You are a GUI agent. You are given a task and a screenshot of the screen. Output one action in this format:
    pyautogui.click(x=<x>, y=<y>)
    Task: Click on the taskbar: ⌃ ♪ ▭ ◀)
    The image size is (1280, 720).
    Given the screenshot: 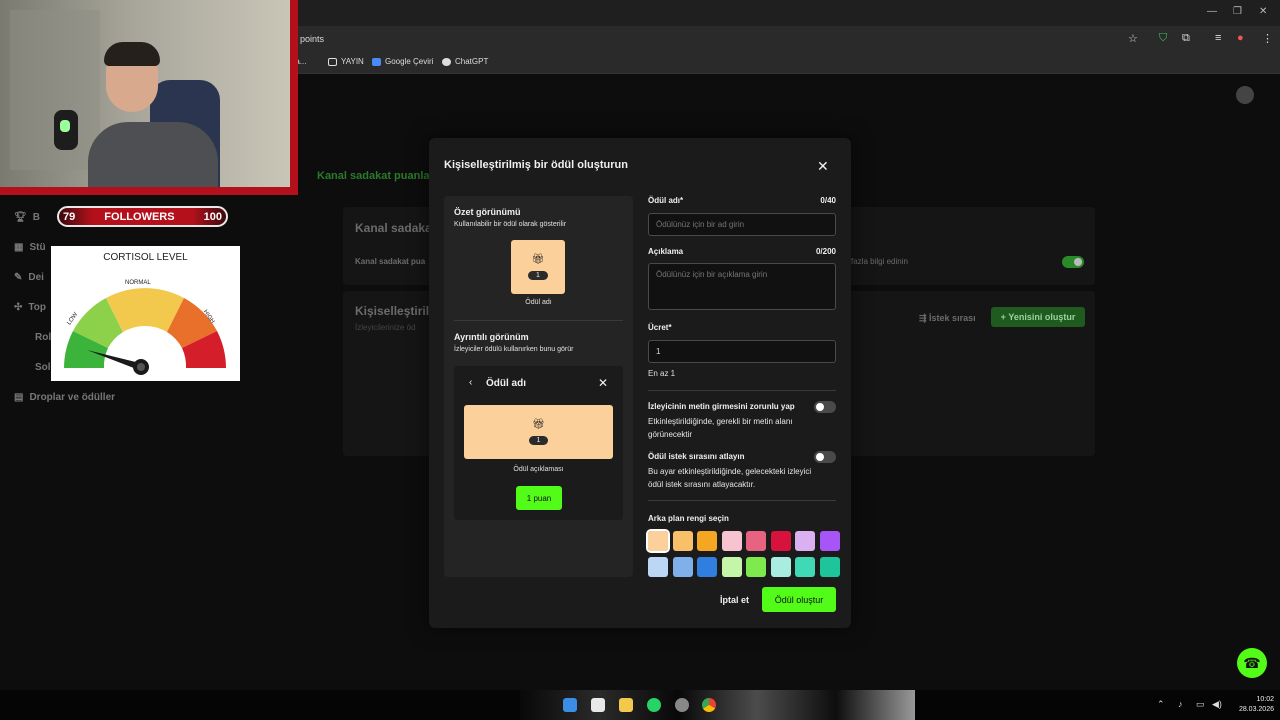 What is the action you would take?
    pyautogui.click(x=640, y=705)
    